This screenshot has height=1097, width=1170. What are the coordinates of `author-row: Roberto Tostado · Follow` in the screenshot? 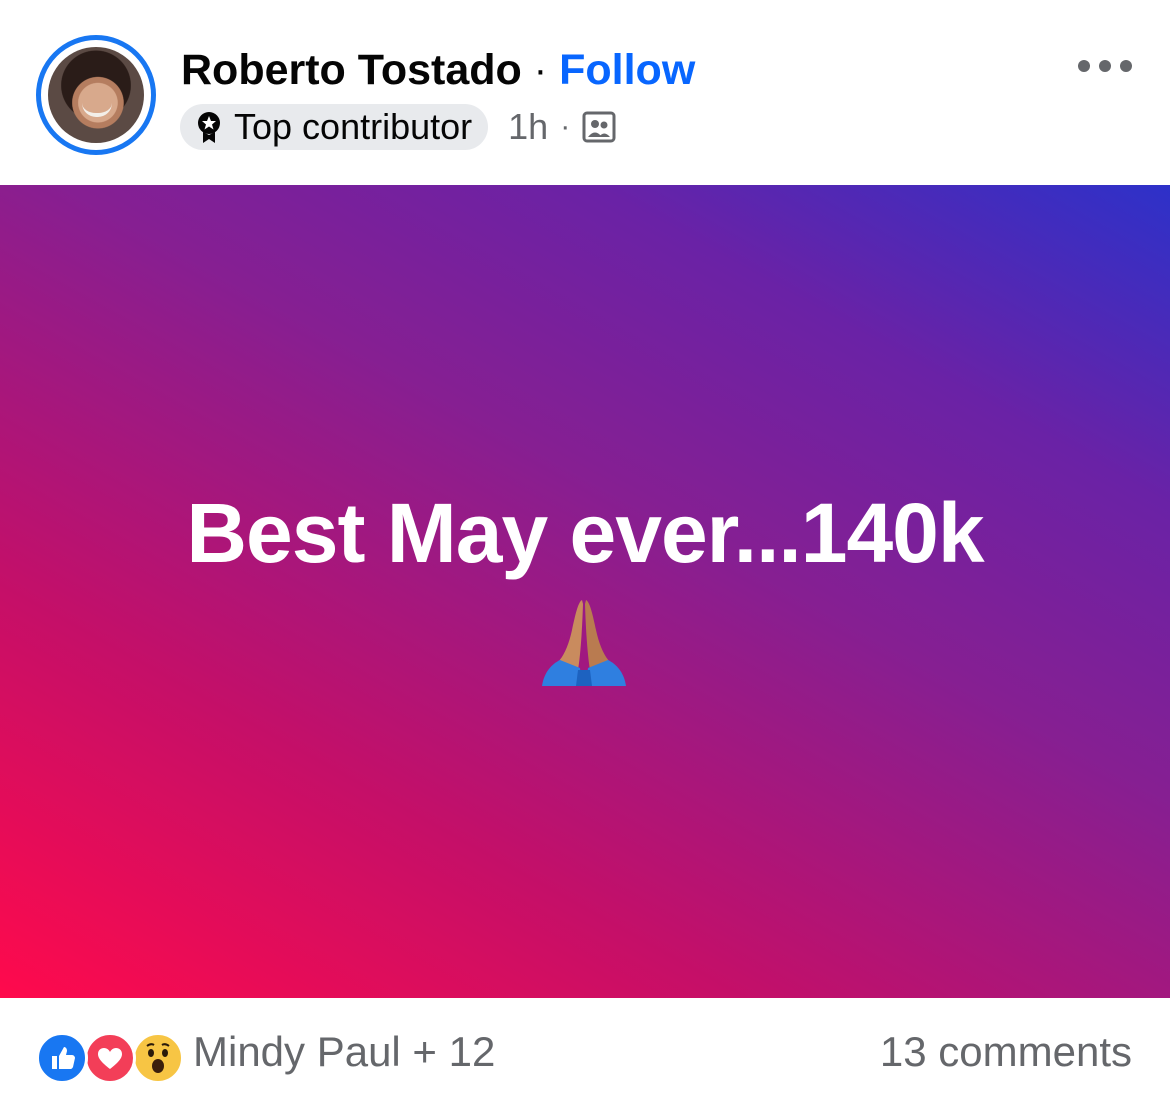 It's located at (438, 70).